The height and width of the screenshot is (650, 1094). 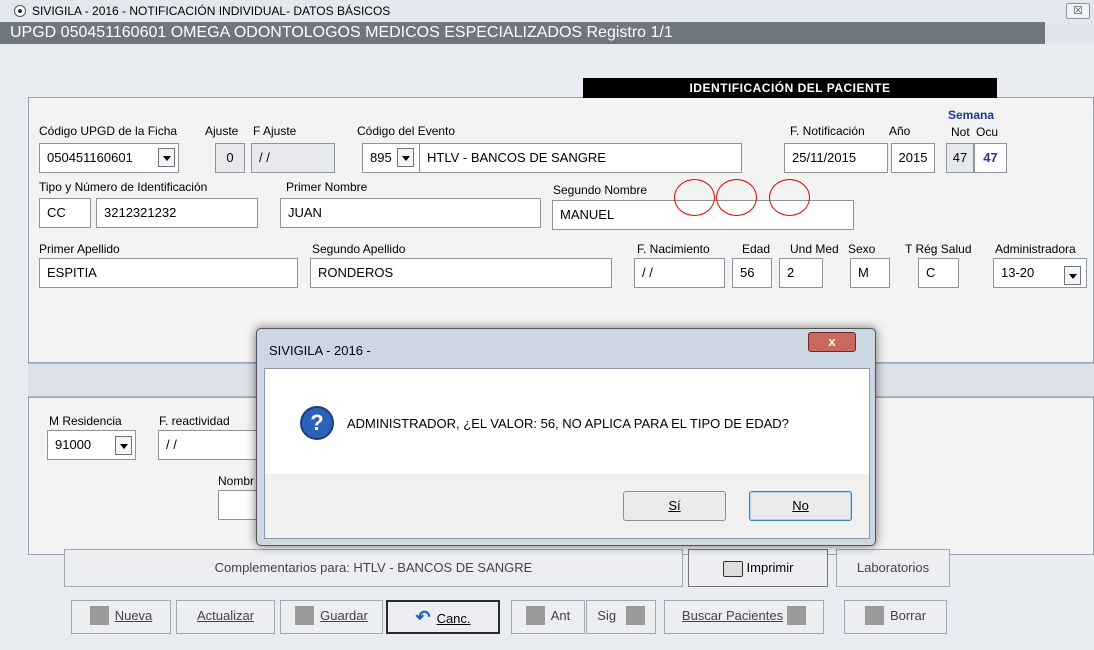 What do you see at coordinates (236, 481) in the screenshot?
I see `nombre-label: Nombr` at bounding box center [236, 481].